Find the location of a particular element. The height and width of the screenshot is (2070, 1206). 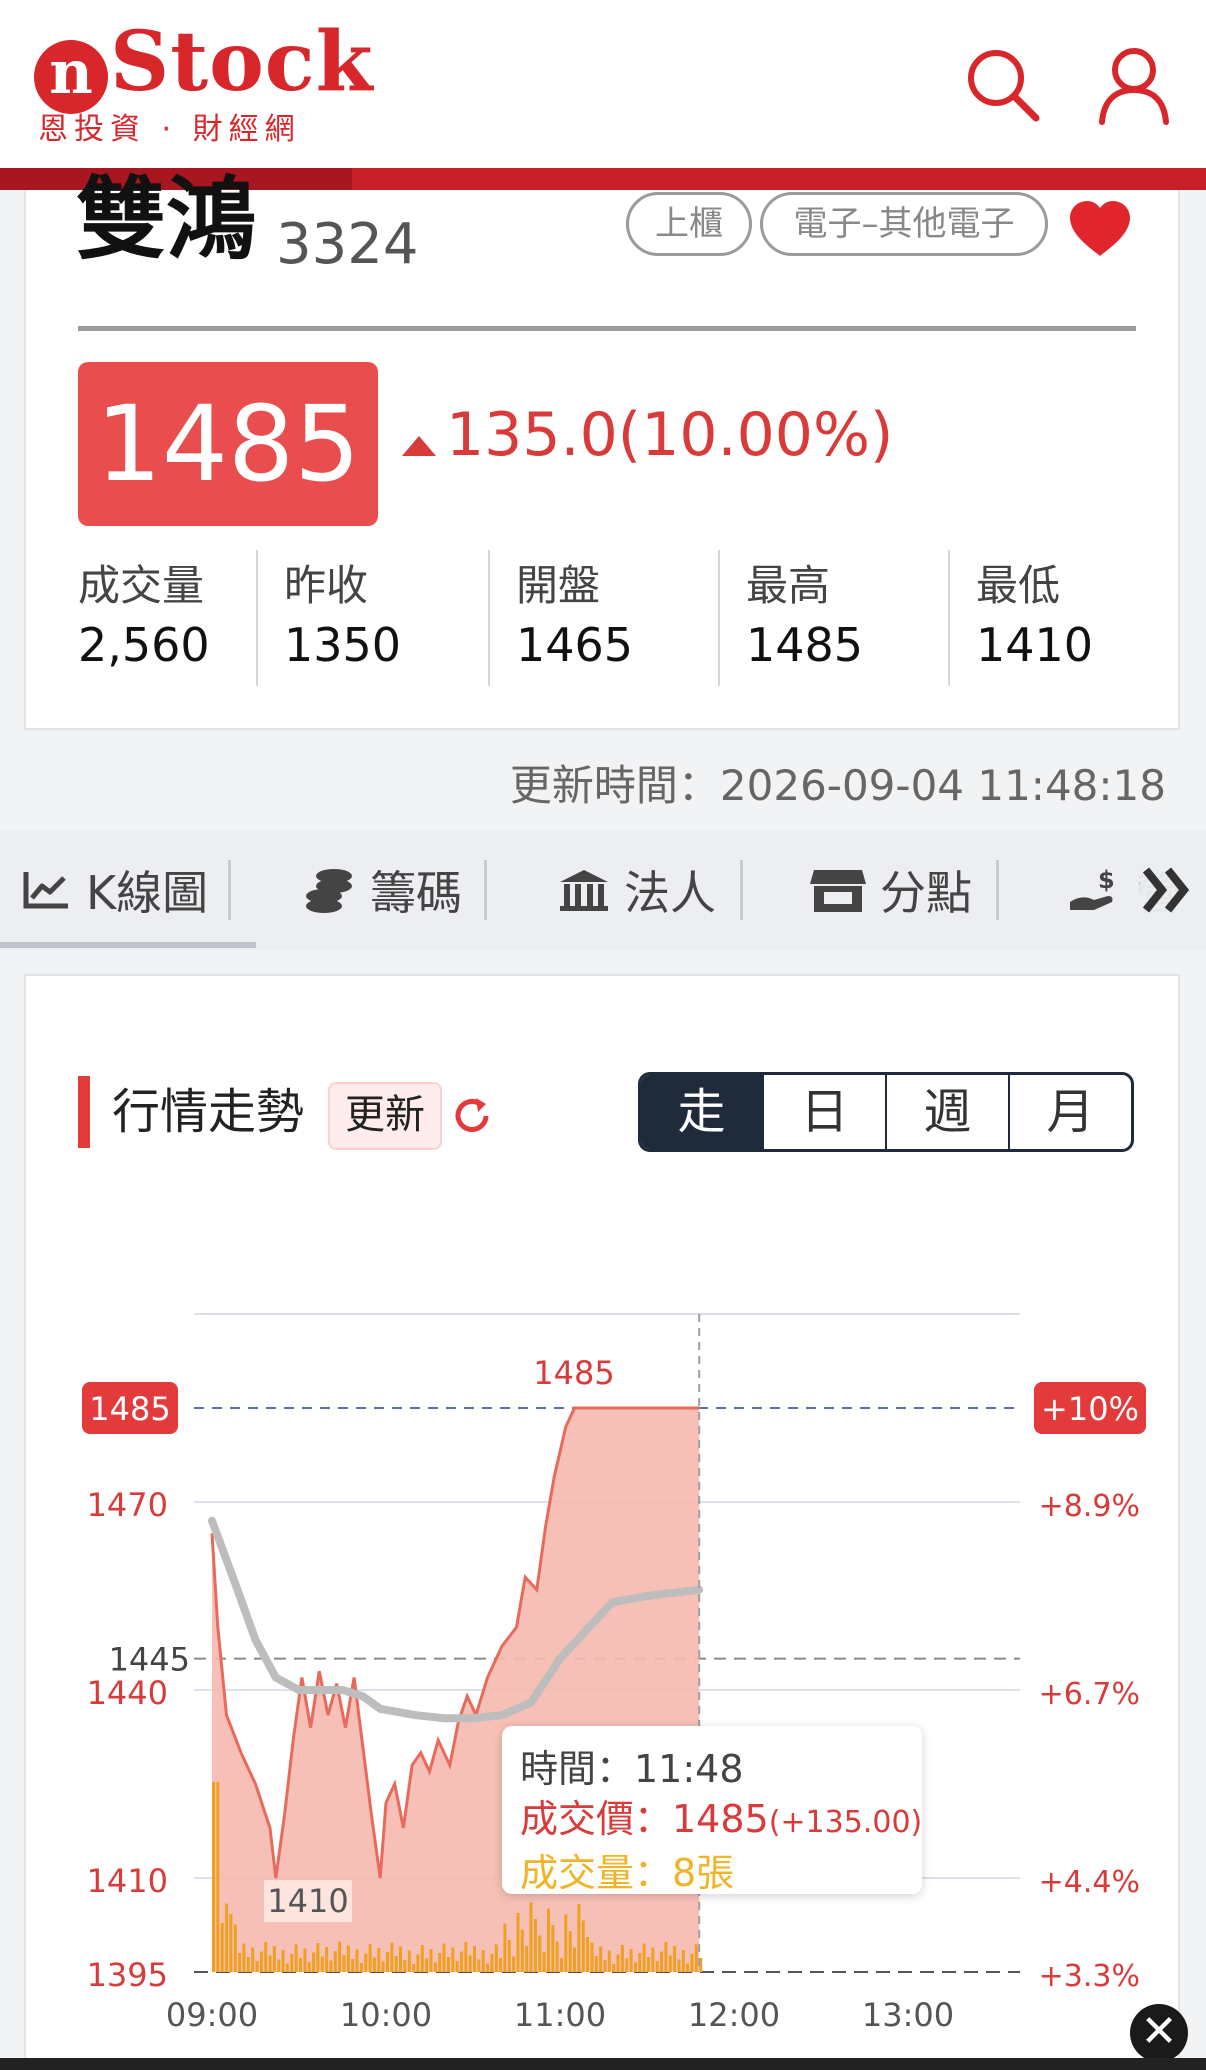

tooltip-time: 時間：11:48 is located at coordinates (632, 1769).